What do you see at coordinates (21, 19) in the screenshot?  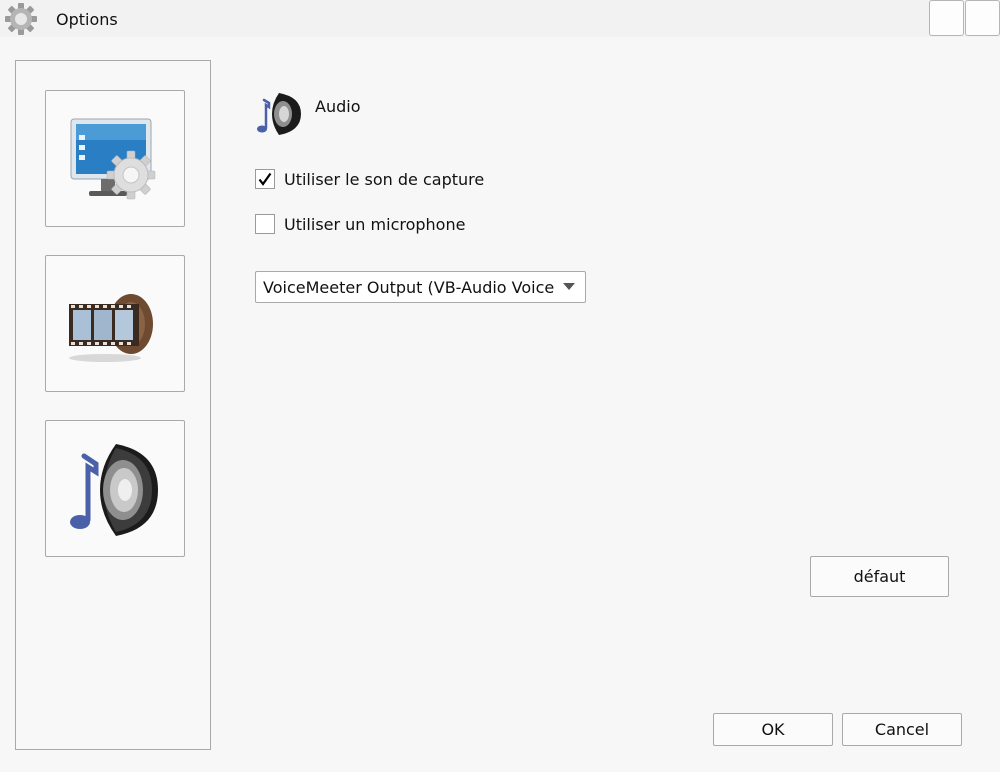 I see `gear-icon` at bounding box center [21, 19].